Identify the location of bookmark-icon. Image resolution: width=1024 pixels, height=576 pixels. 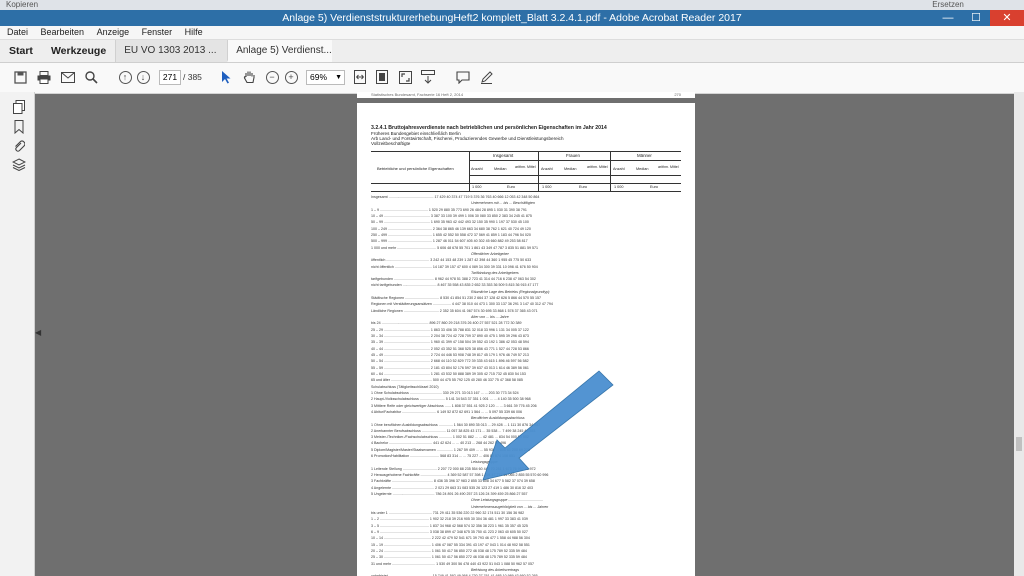
(19, 127).